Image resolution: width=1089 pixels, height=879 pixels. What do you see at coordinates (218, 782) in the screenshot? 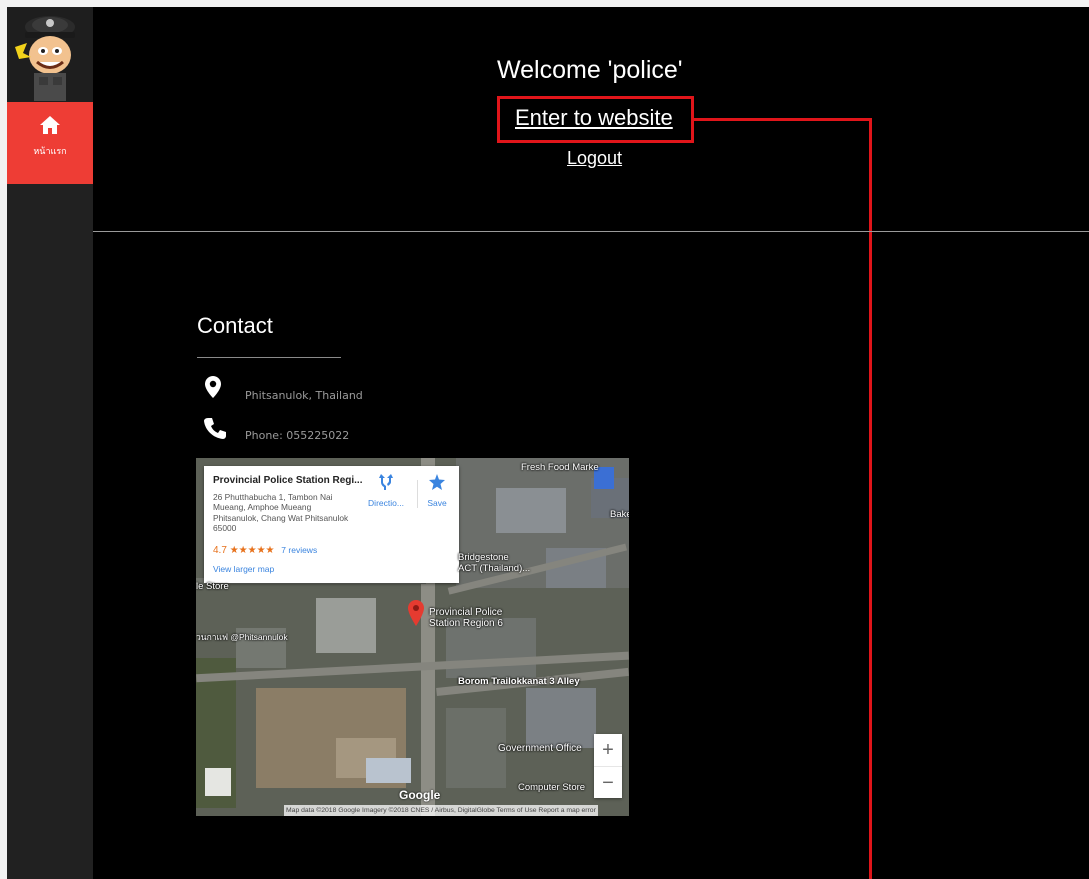
I see `map-tilt-button` at bounding box center [218, 782].